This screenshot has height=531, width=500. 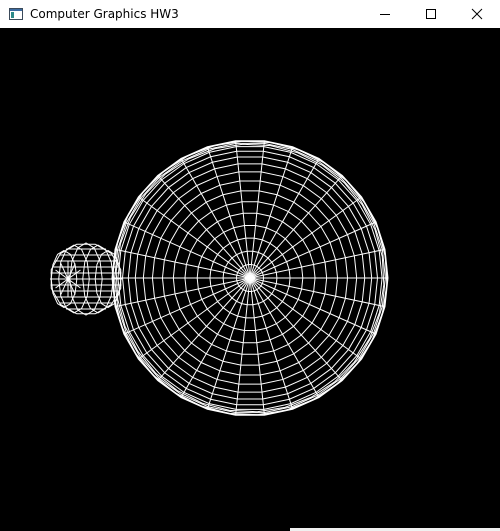 What do you see at coordinates (104, 14) in the screenshot?
I see `window-title: Computer Graphics HW3` at bounding box center [104, 14].